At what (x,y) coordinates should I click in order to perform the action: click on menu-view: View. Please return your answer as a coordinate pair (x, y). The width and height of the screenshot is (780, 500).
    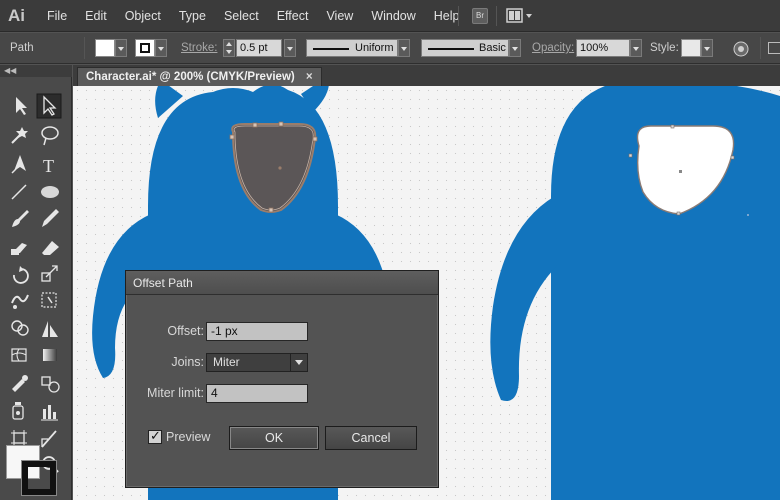
    Looking at the image, I should click on (339, 16).